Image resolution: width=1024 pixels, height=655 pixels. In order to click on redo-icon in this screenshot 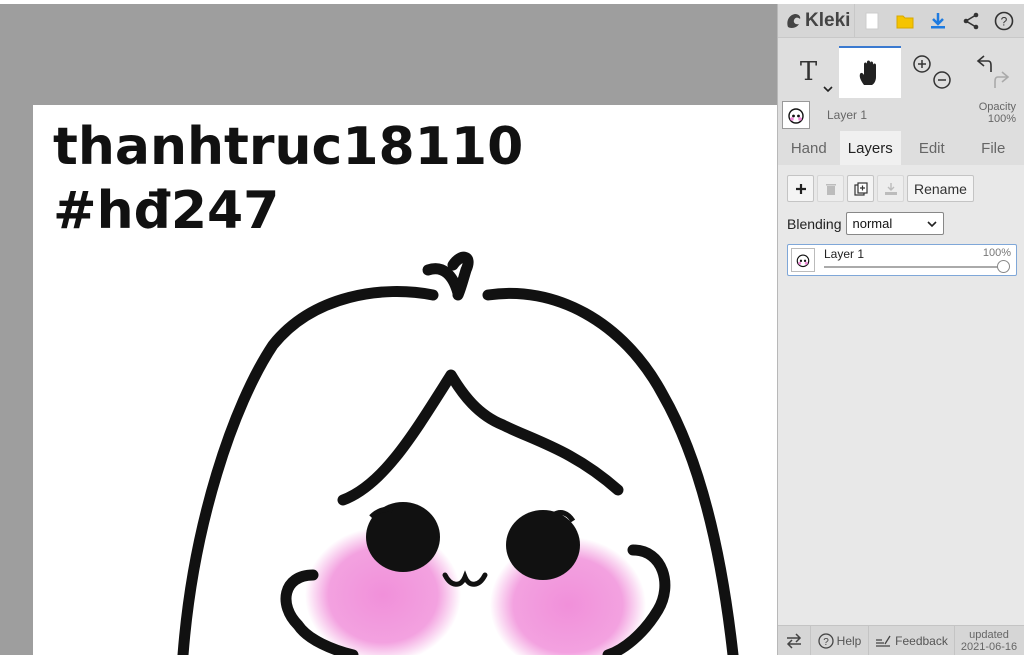, I will do `click(1002, 79)`.